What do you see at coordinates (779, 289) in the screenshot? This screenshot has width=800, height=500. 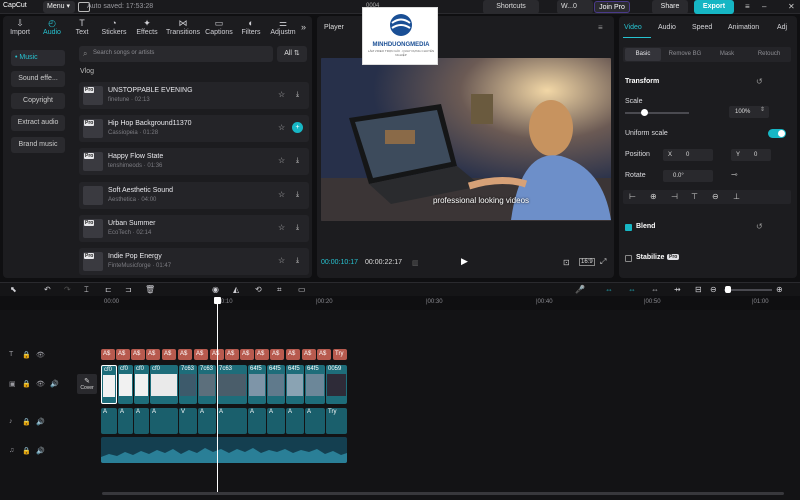 I see `zoom-in-icon: ⊕` at bounding box center [779, 289].